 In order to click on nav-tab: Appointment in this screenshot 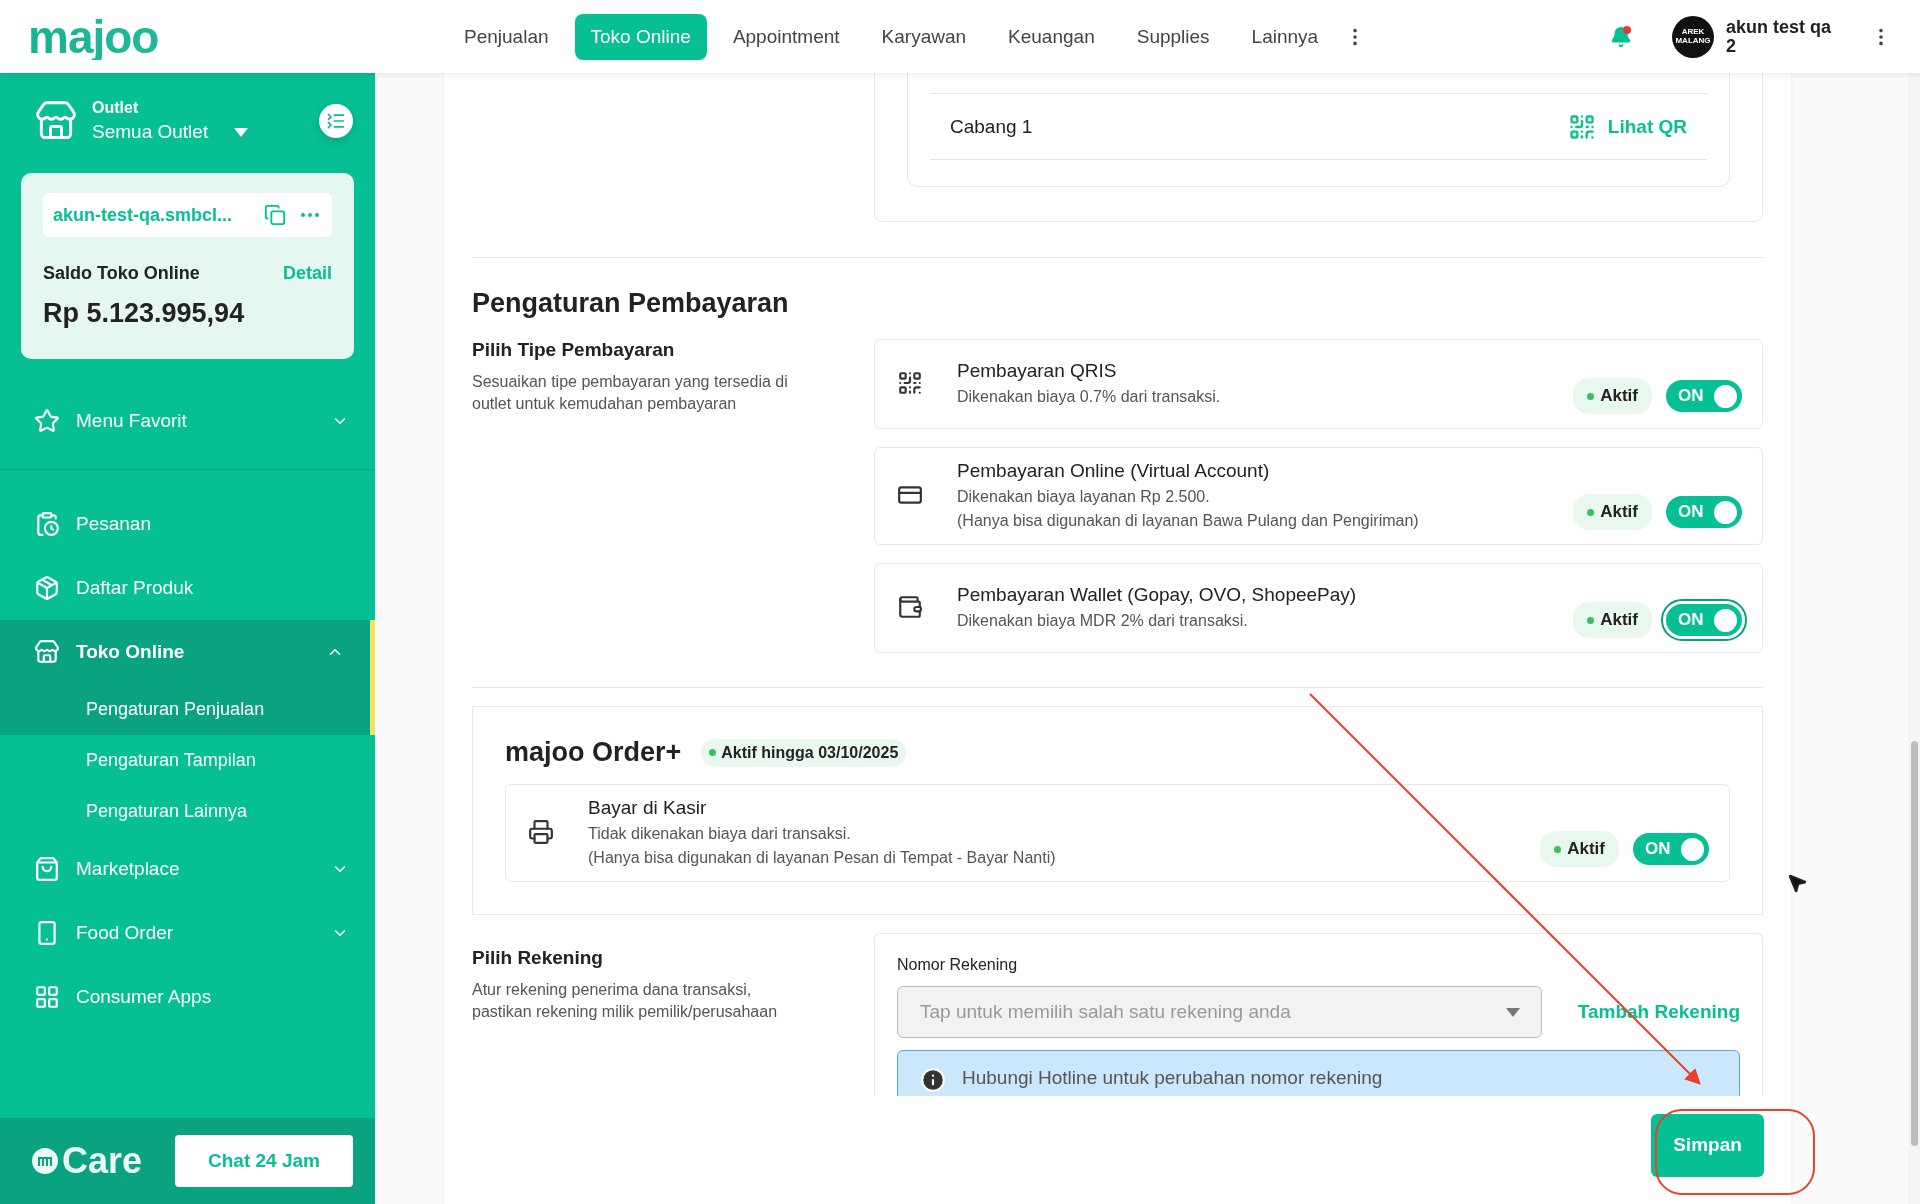, I will do `click(786, 36)`.